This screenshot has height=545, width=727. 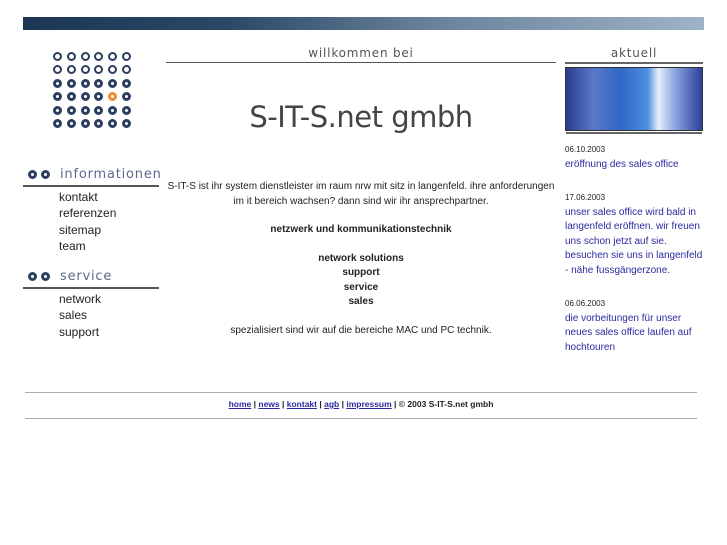 I want to click on logo-dot-grid, so click(x=94, y=92).